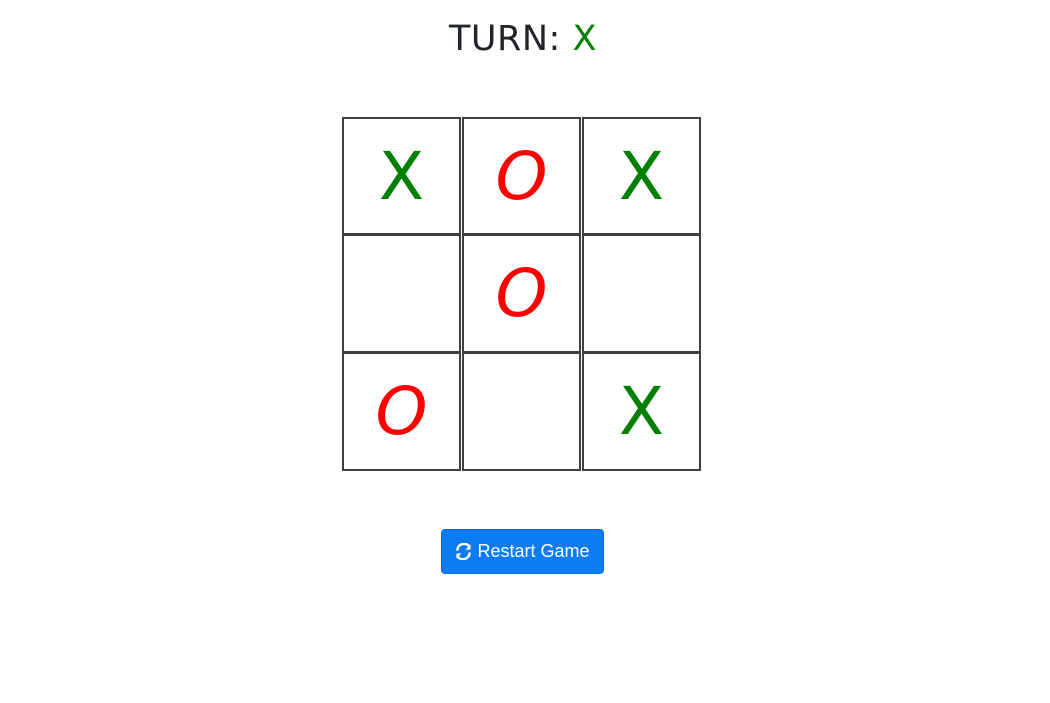 The image size is (1050, 703). Describe the element at coordinates (463, 551) in the screenshot. I see `refresh-icon` at that location.